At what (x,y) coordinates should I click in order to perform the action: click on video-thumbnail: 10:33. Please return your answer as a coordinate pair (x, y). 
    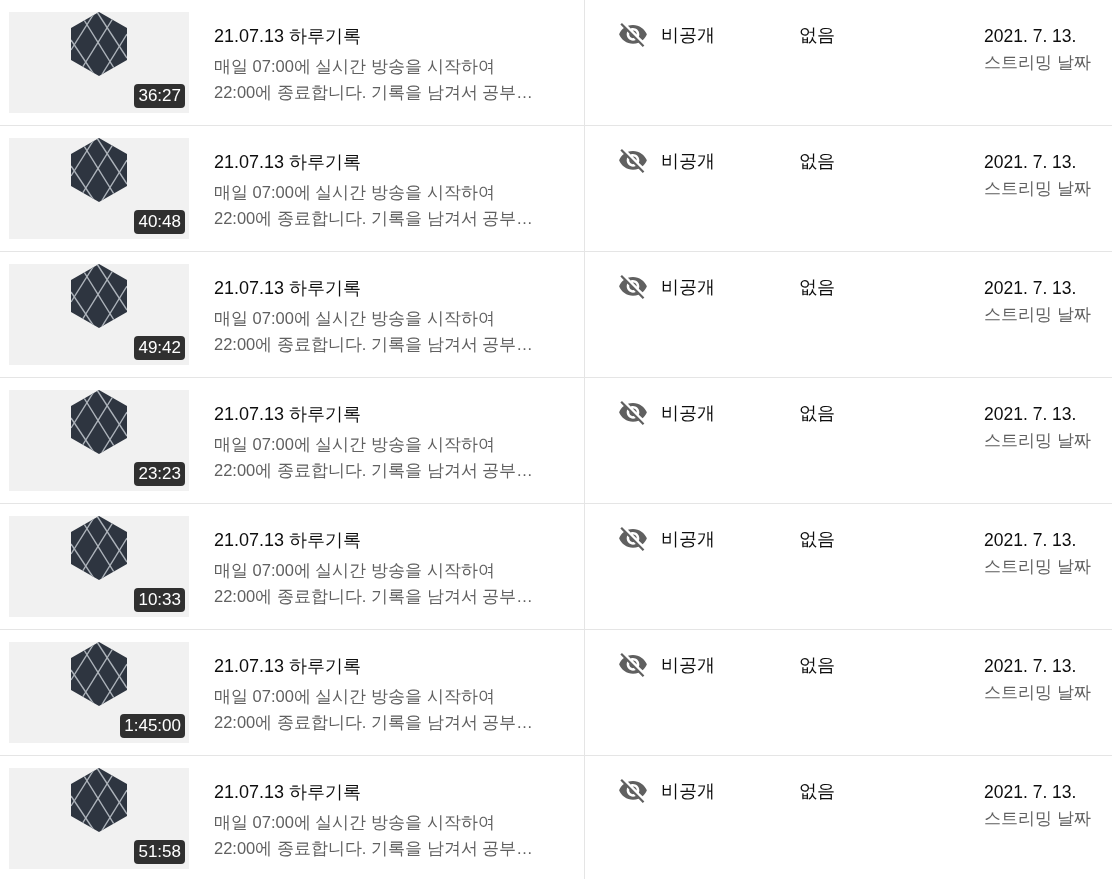
    Looking at the image, I should click on (99, 566).